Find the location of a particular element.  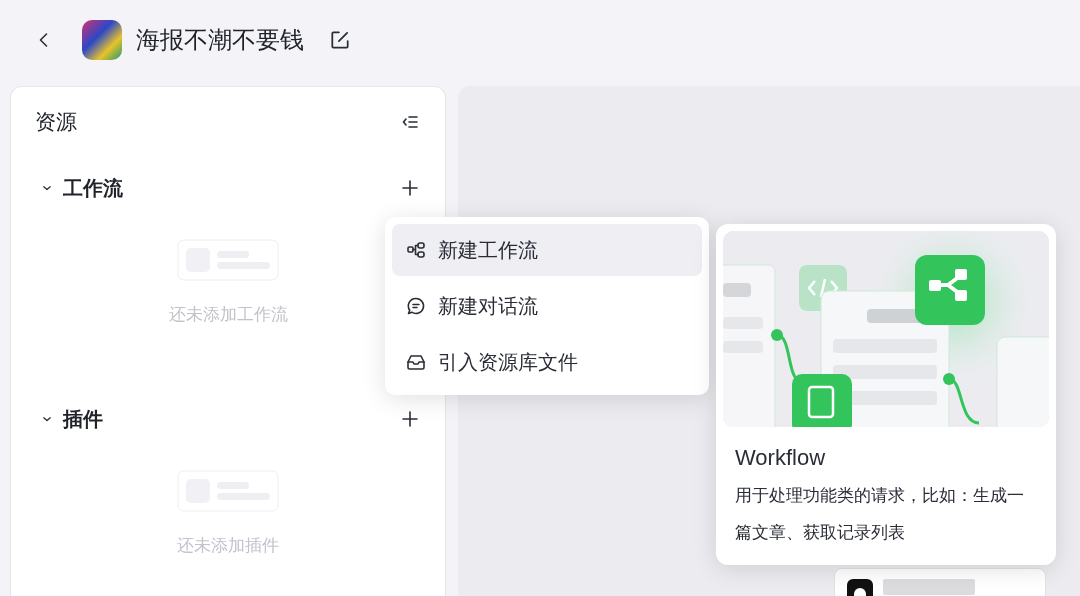

menu-item: 引入资源库文件 is located at coordinates (547, 362).